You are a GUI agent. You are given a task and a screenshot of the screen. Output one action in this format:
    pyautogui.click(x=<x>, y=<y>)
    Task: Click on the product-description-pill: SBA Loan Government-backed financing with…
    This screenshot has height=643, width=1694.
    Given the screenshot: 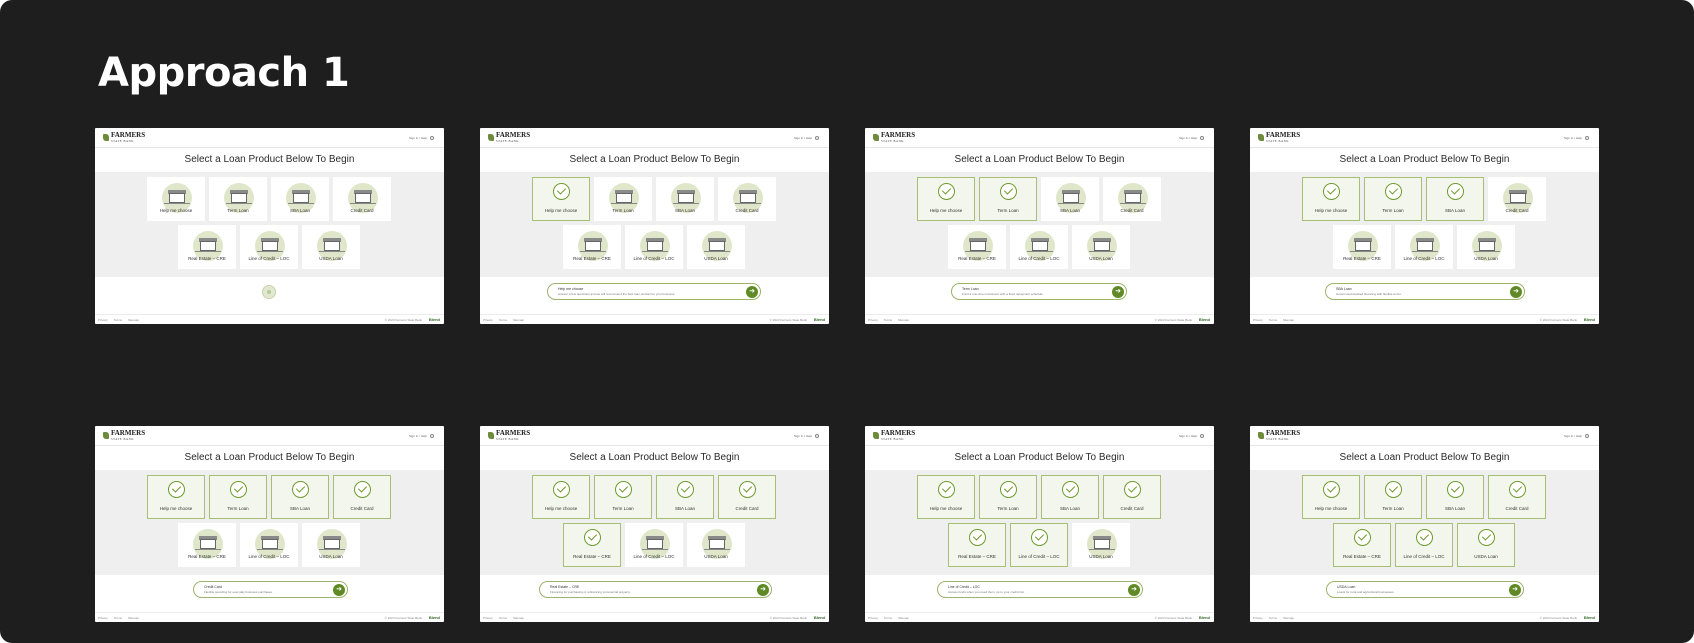 What is the action you would take?
    pyautogui.click(x=1425, y=291)
    